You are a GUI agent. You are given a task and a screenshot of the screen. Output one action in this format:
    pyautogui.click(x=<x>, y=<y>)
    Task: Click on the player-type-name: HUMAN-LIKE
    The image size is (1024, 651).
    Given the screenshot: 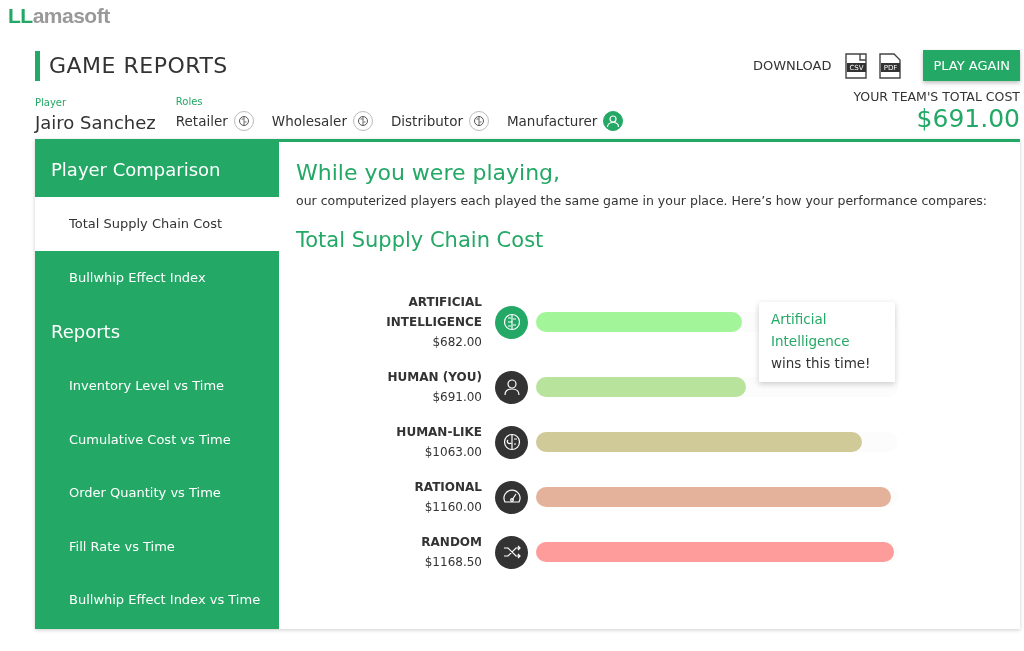 What is the action you would take?
    pyautogui.click(x=438, y=432)
    